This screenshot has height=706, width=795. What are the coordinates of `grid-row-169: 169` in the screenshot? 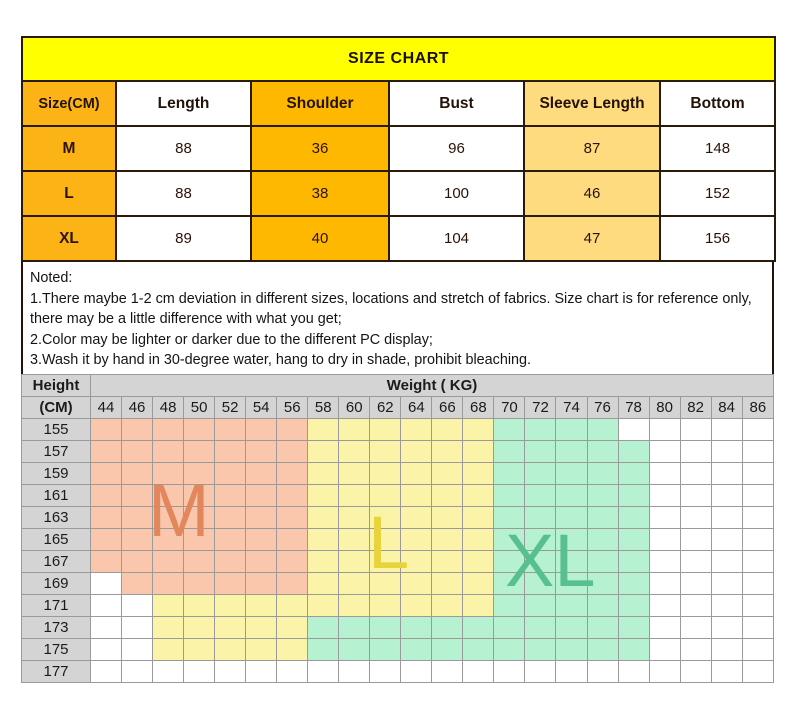 It's located at (398, 583).